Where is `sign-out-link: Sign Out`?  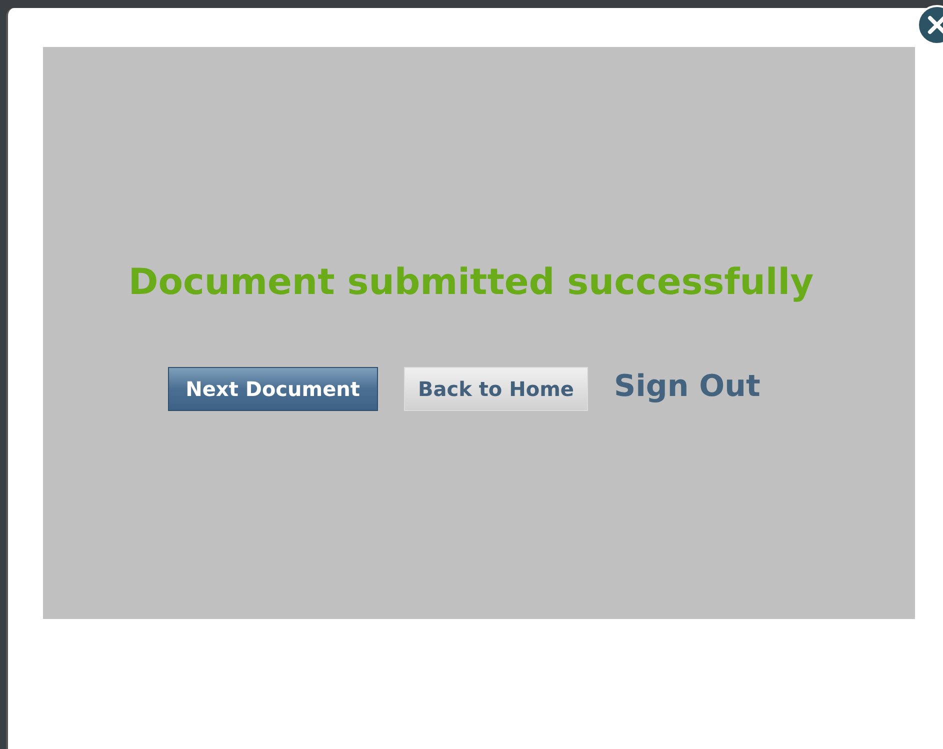 sign-out-link: Sign Out is located at coordinates (687, 386).